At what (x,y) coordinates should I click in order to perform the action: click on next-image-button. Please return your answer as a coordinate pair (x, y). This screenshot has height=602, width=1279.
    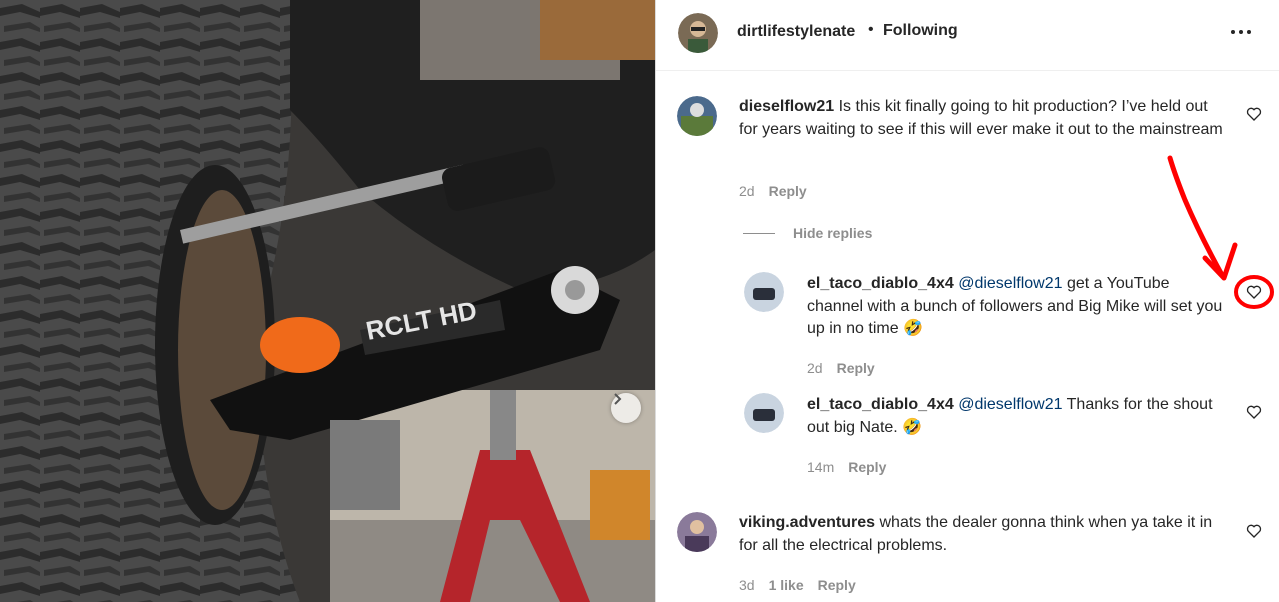
    Looking at the image, I should click on (626, 408).